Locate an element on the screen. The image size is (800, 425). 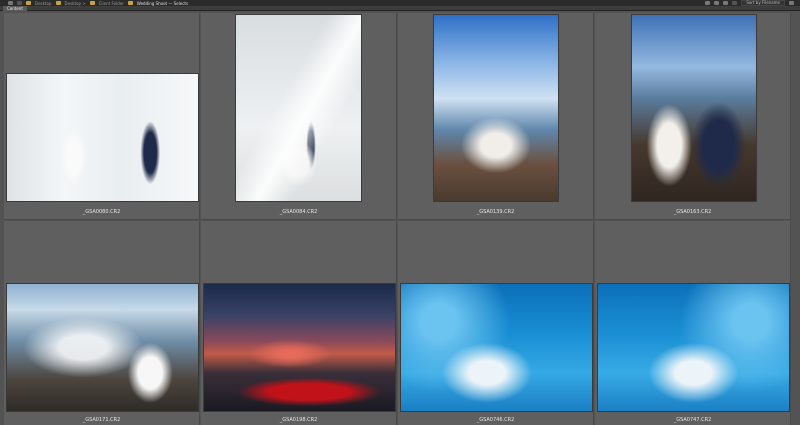
delete-icon is located at coordinates (735, 3).